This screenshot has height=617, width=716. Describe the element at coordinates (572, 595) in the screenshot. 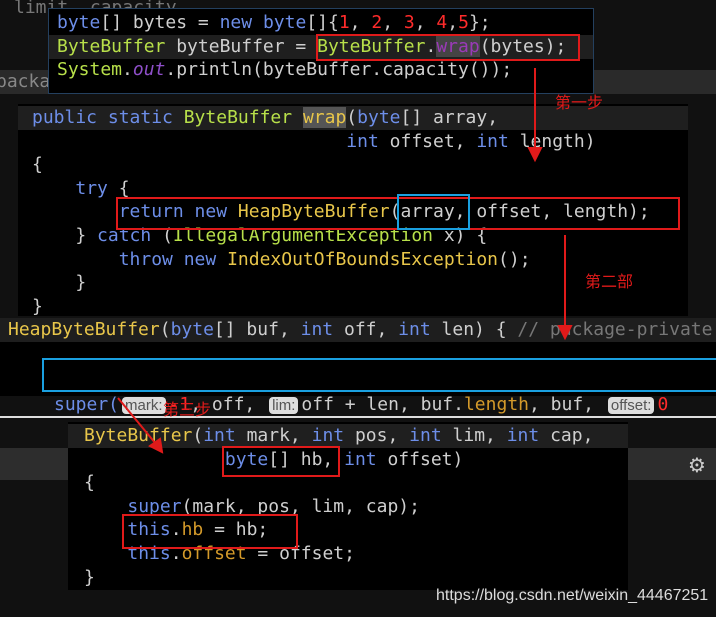

I see `watermark: https://blog.csdn.net/weixin_44467251` at that location.